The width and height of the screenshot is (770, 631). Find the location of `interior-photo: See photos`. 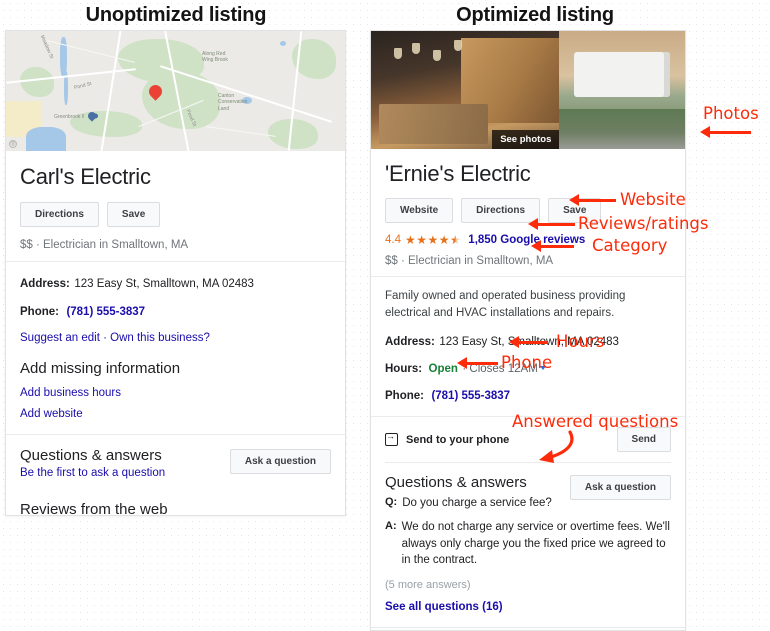

interior-photo: See photos is located at coordinates (465, 90).